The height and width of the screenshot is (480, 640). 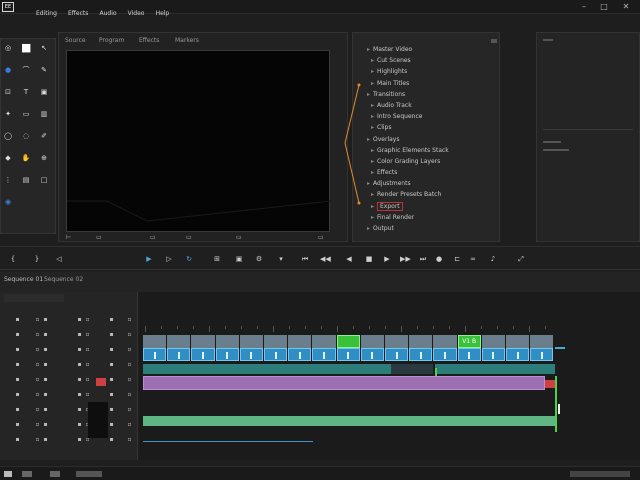 I want to click on export-frame-icon: ▣, so click(x=239, y=259).